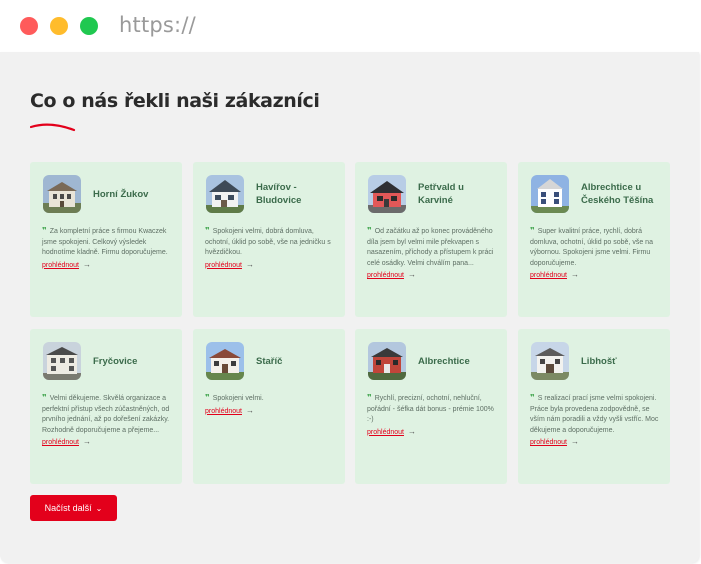 The height and width of the screenshot is (564, 701). Describe the element at coordinates (121, 194) in the screenshot. I see `review-title: Horní Žukov` at that location.